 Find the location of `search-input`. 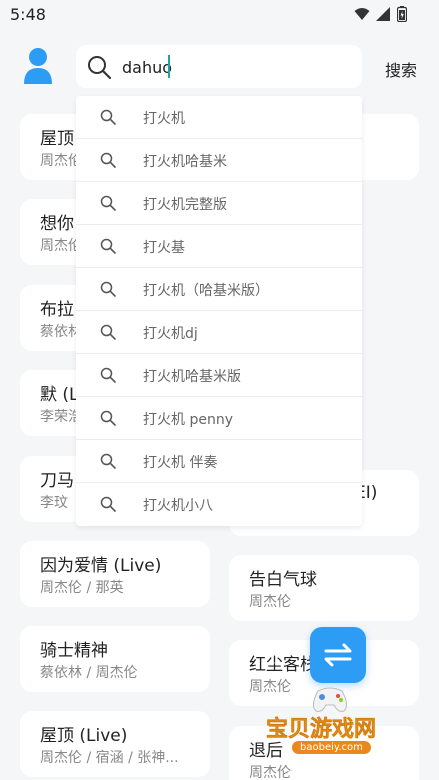

search-input is located at coordinates (232, 67).